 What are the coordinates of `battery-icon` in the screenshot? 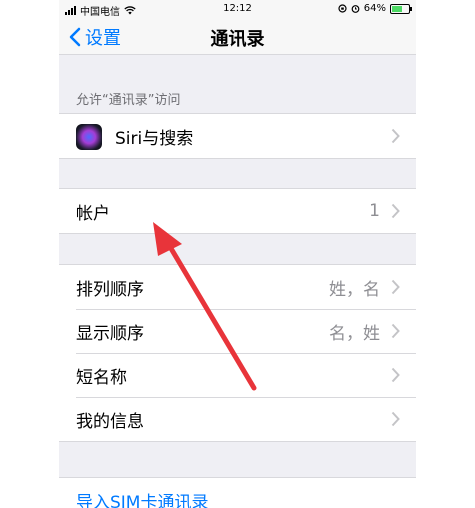 It's located at (401, 8).